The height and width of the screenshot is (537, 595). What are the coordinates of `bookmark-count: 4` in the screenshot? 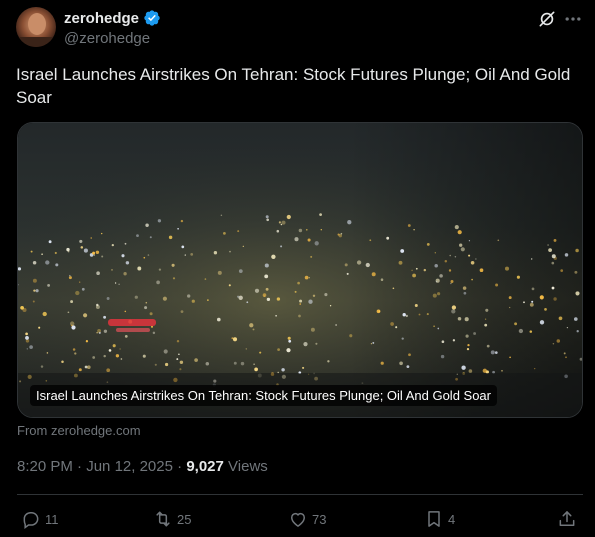 It's located at (452, 519).